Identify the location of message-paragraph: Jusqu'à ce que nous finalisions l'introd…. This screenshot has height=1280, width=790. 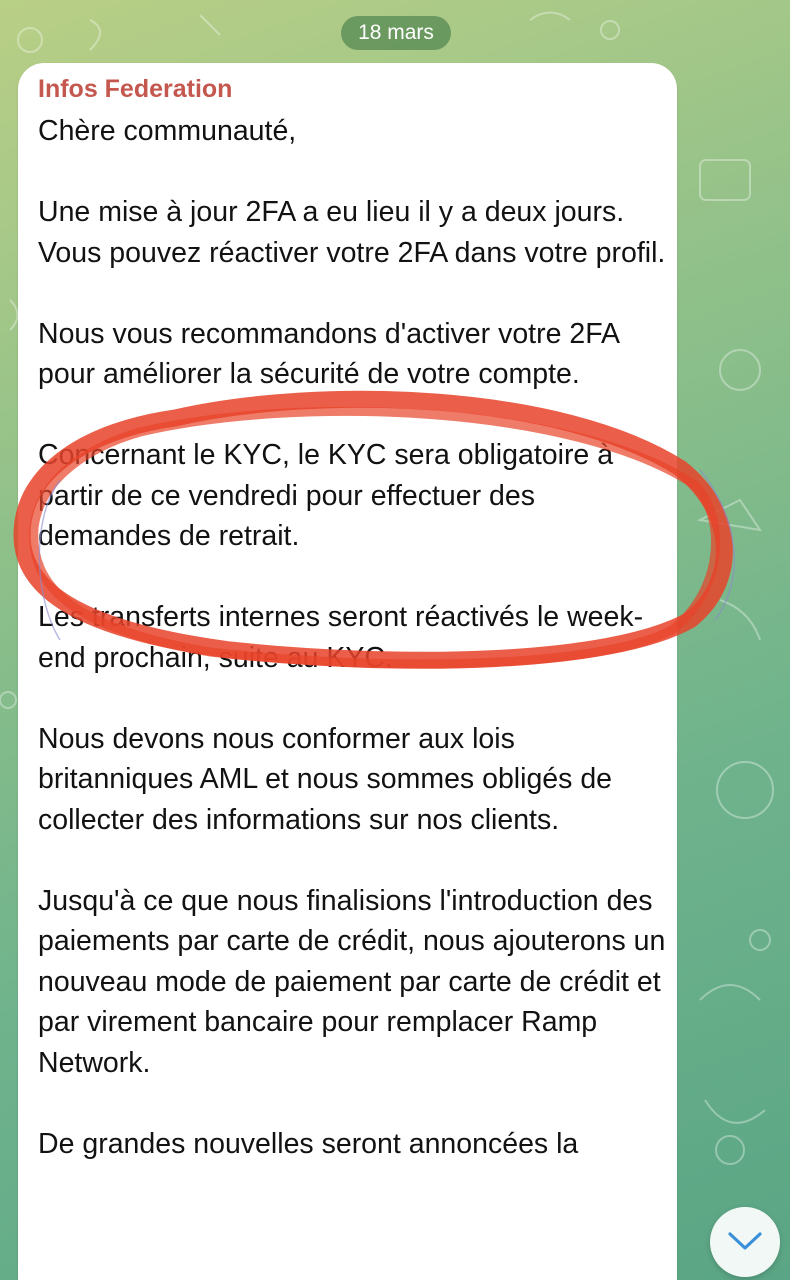
(352, 981).